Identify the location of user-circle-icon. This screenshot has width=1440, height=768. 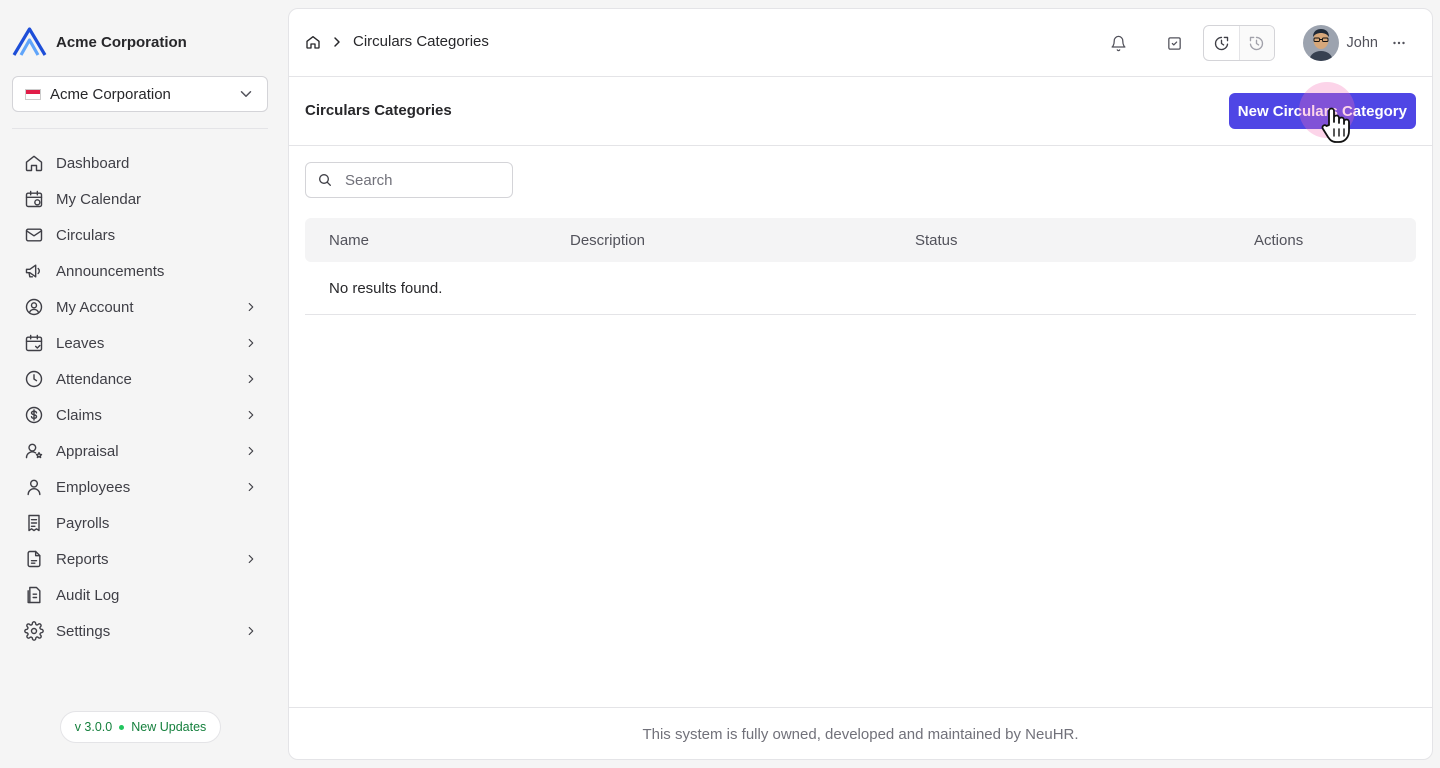
(34, 307).